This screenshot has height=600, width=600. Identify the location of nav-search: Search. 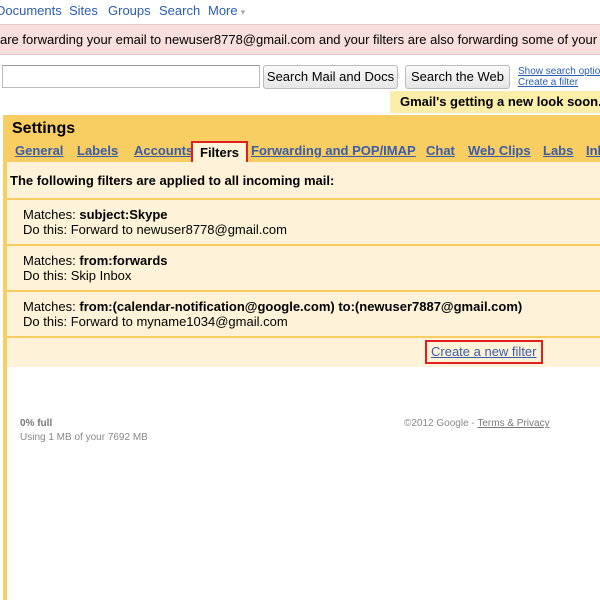
(179, 10).